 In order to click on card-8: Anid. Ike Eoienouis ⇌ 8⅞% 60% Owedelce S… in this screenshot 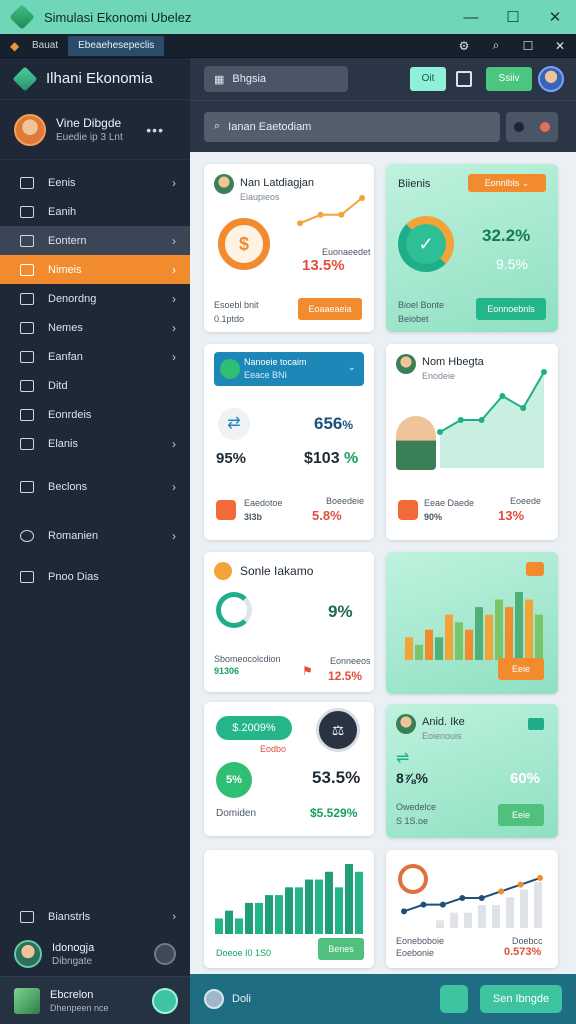, I will do `click(472, 771)`.